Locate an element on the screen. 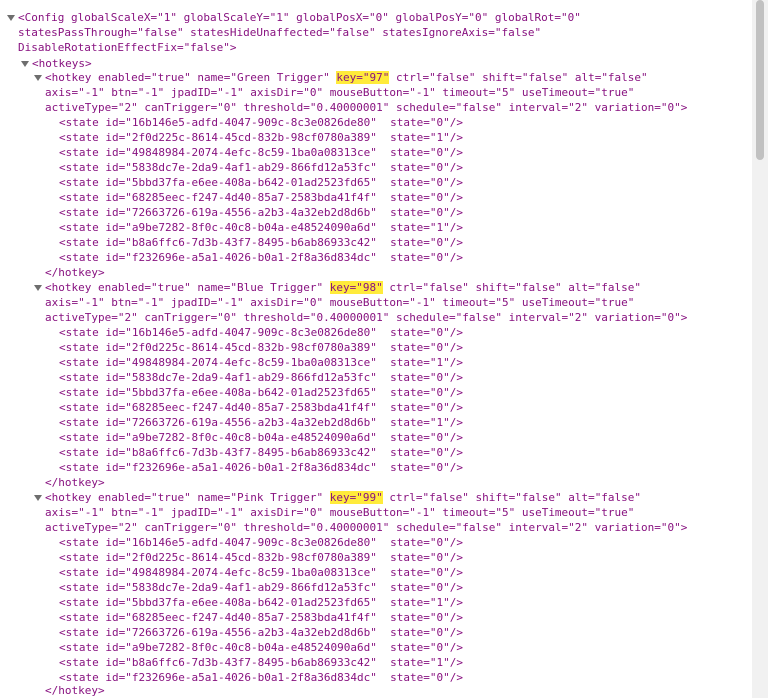 Image resolution: width=768 pixels, height=698 pixels. hotkeys-open-tag: <hotkeys> is located at coordinates (62, 63).